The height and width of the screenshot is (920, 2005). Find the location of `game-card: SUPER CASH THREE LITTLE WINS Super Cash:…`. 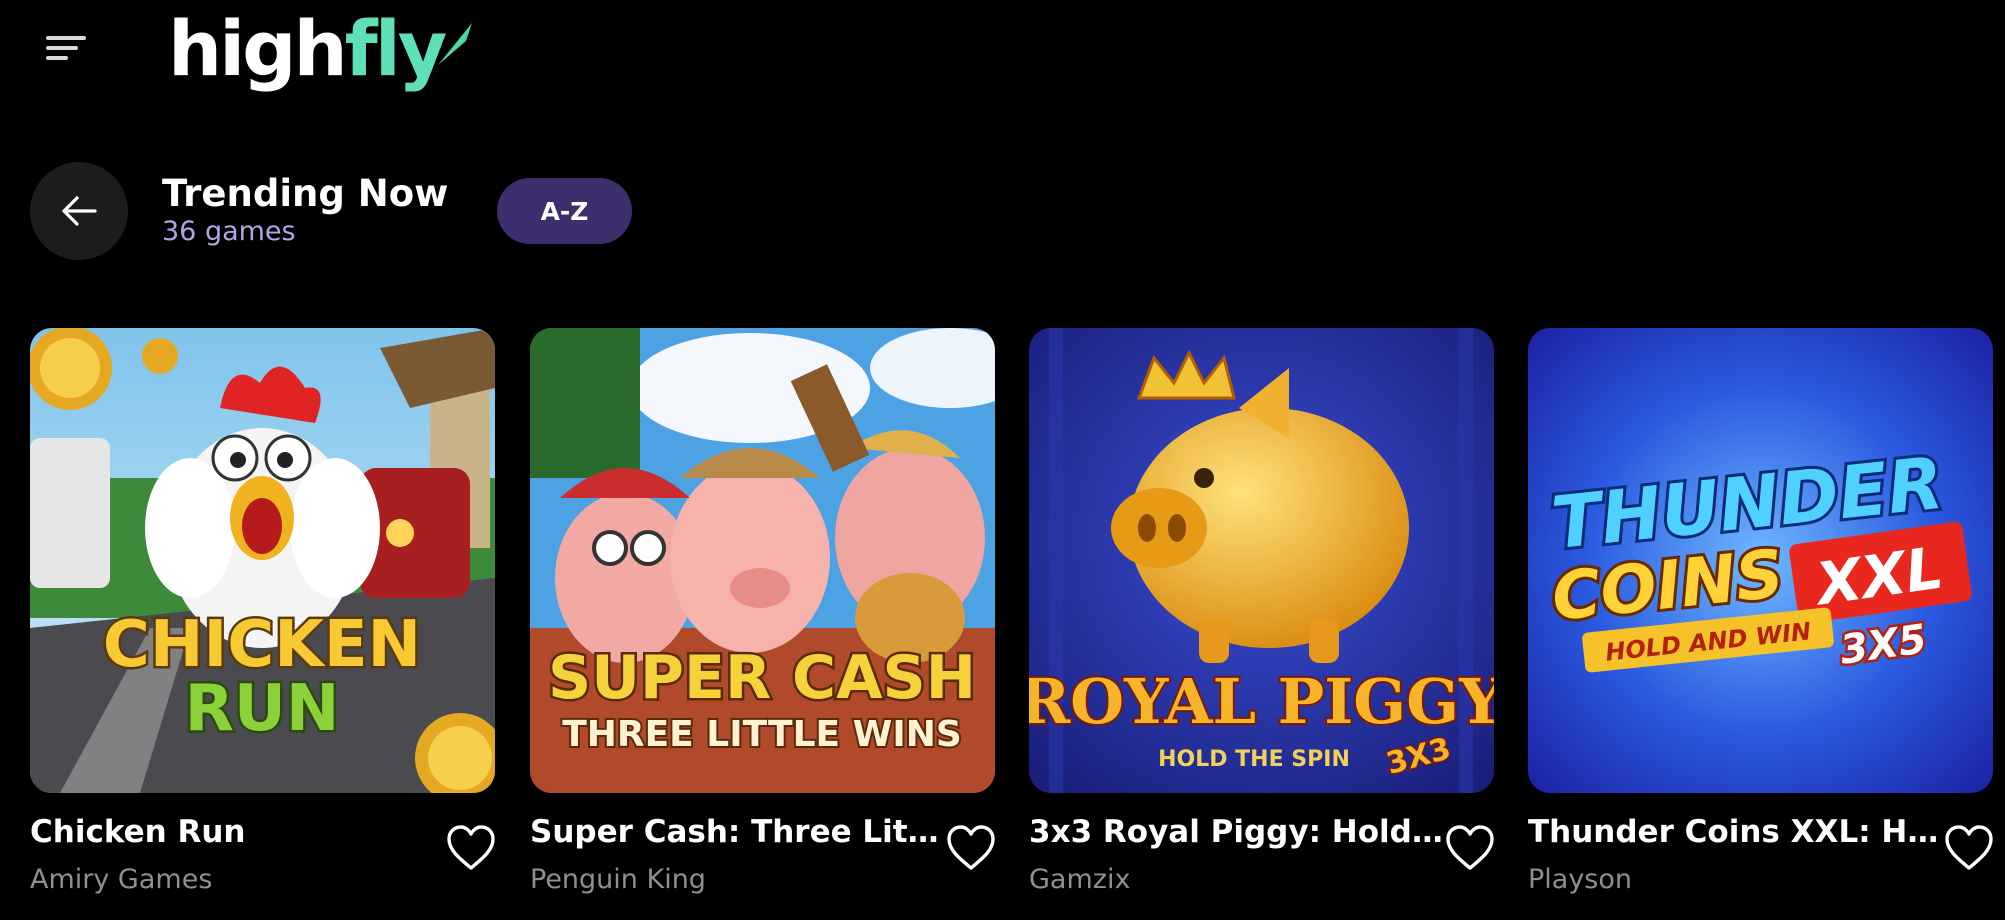

game-card: SUPER CASH THREE LITTLE WINS Super Cash:… is located at coordinates (762, 624).